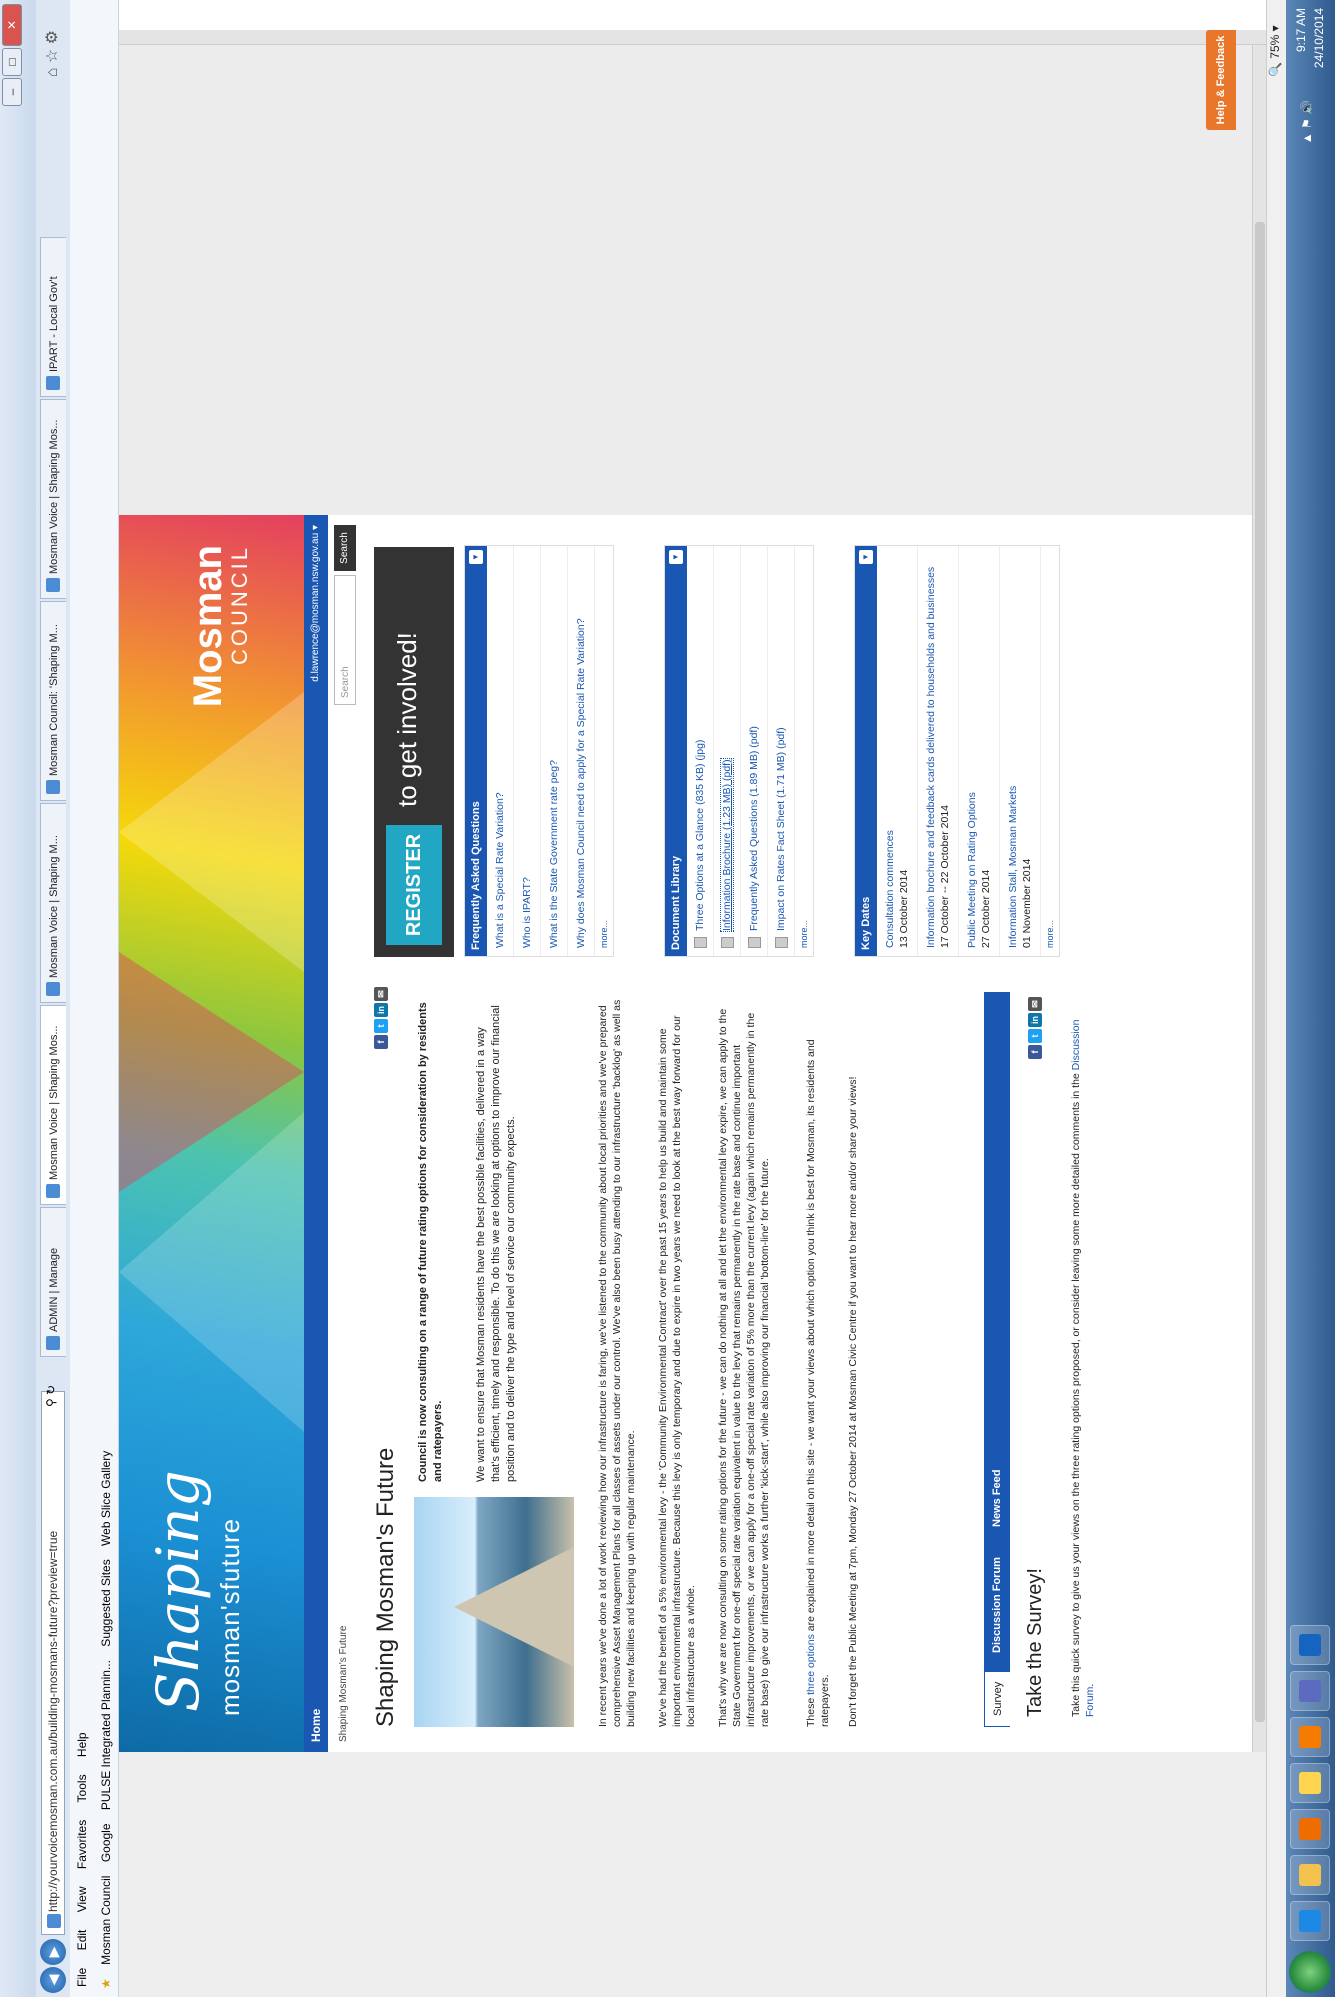 The height and width of the screenshot is (1997, 1335). I want to click on tab-news-feed: News Feed, so click(997, 1498).